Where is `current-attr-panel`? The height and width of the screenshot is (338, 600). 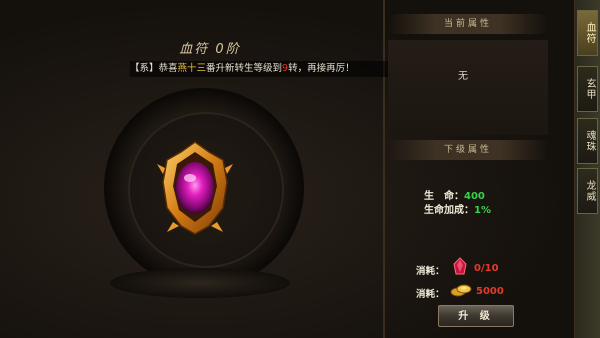
current-attr-panel is located at coordinates (468, 87).